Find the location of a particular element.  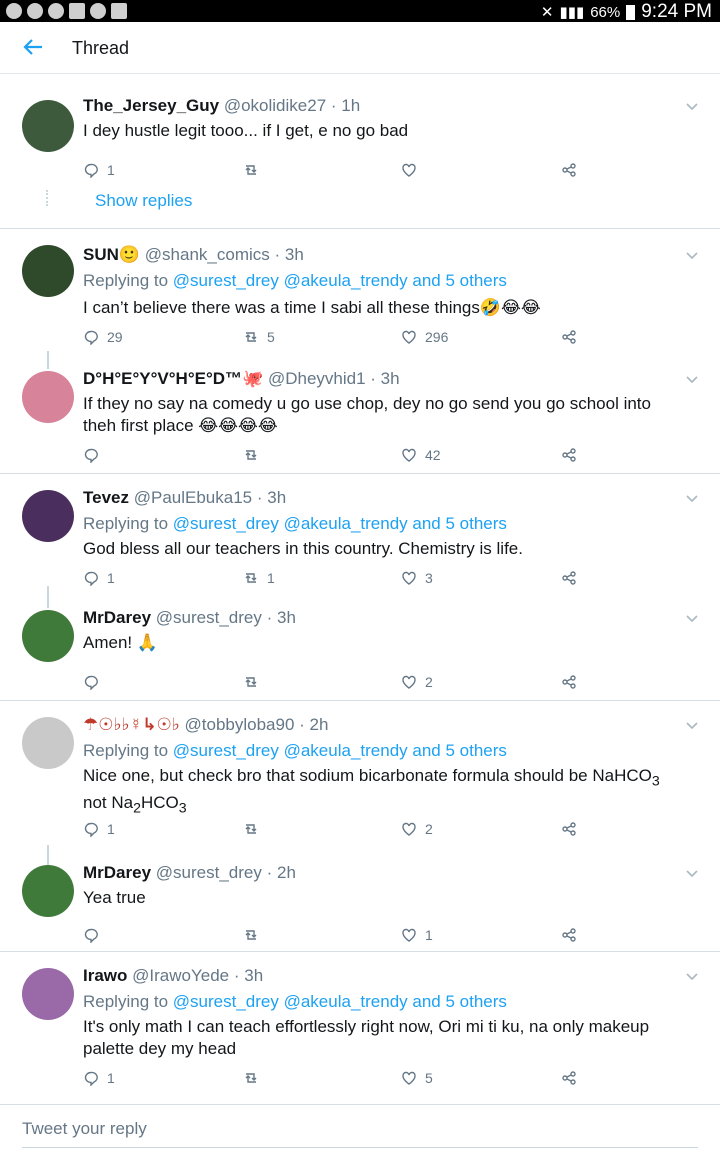

reply-count: 1 is located at coordinates (111, 829).